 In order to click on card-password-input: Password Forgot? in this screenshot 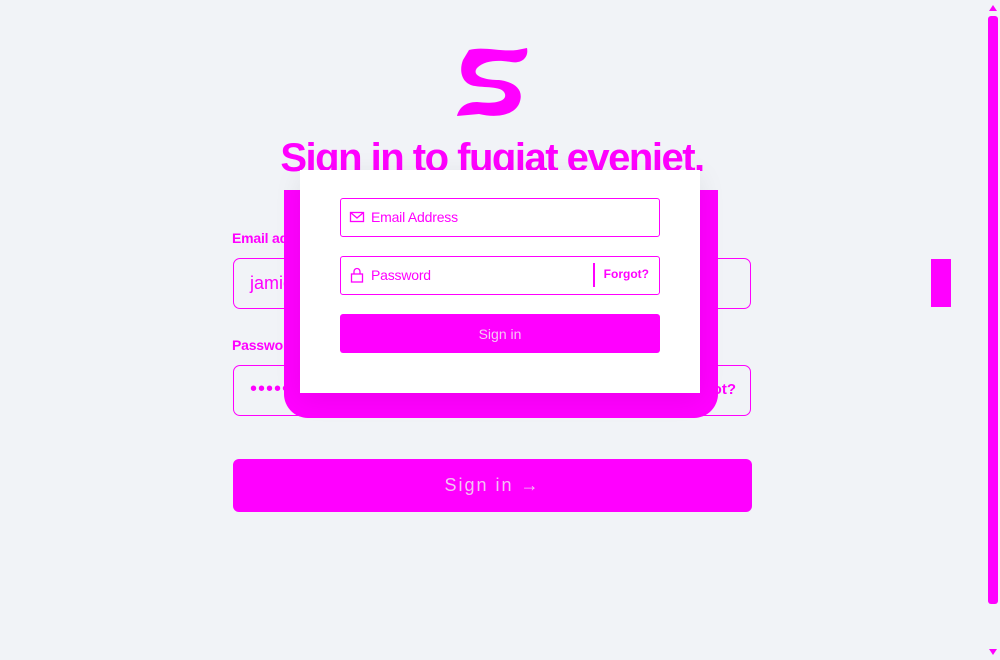, I will do `click(500, 275)`.